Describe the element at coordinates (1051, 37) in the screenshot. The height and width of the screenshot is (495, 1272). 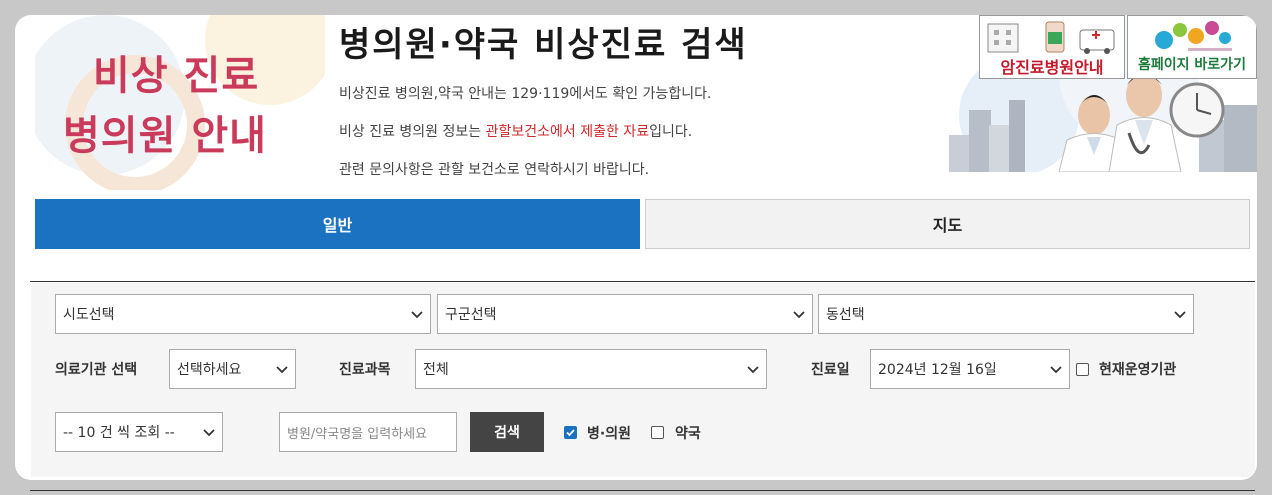
I see `hospital-icons` at that location.